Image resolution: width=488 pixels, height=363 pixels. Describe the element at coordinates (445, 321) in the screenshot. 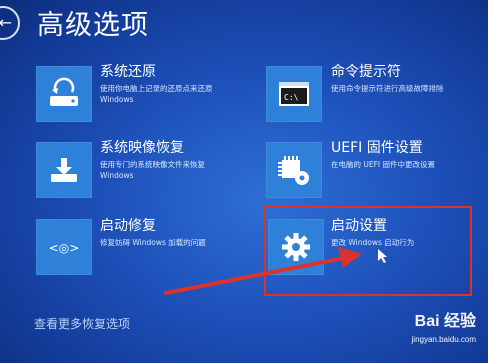

I see `watermark-brand: Bai 经验` at that location.